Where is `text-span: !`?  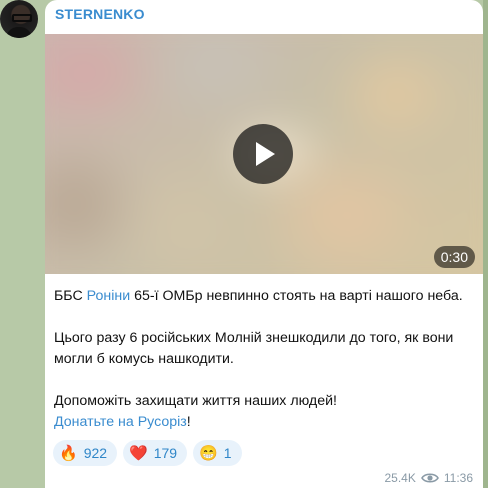
text-span: ! is located at coordinates (188, 422).